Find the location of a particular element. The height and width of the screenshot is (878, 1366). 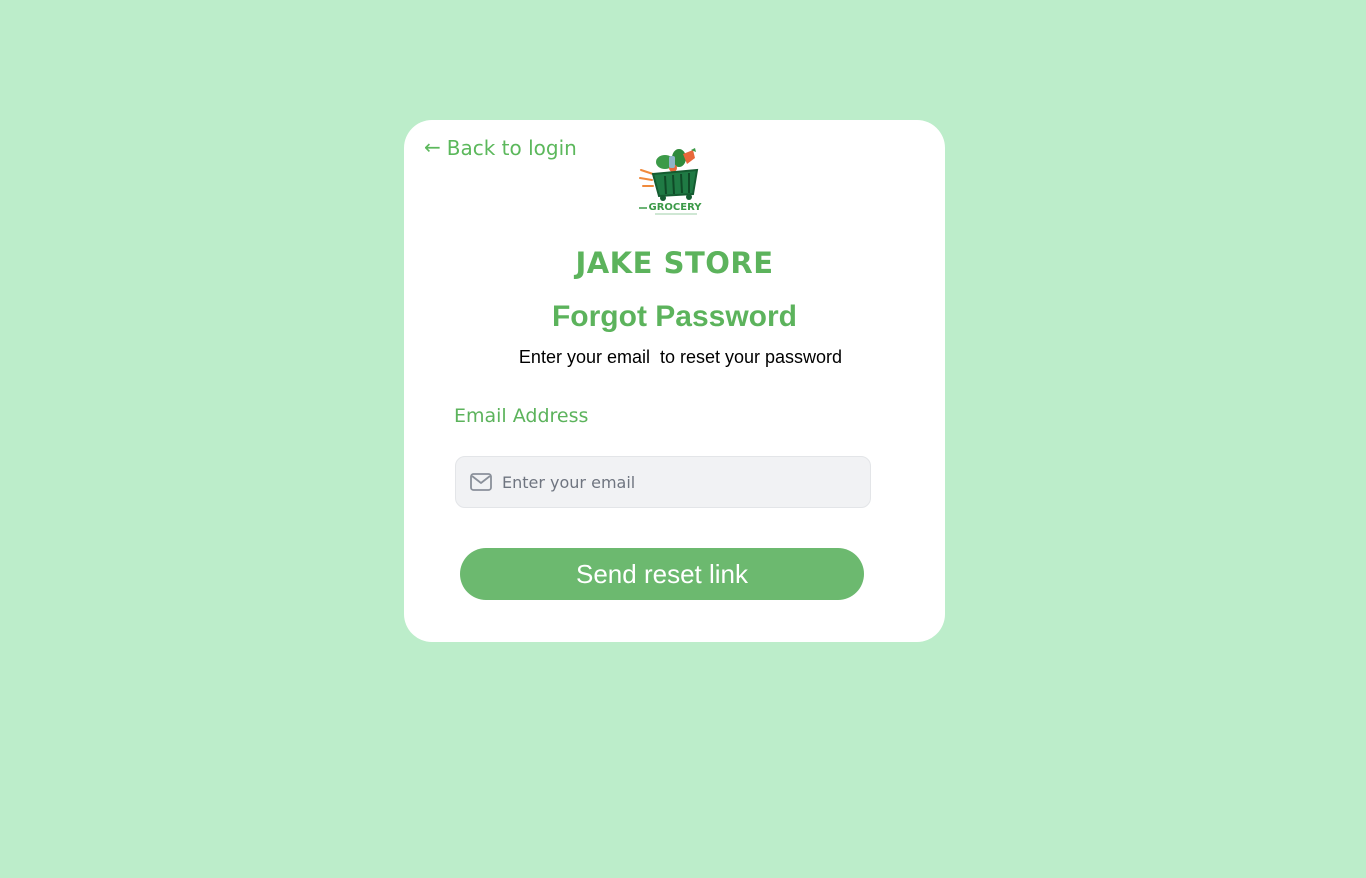

email-input-wrapper is located at coordinates (663, 482).